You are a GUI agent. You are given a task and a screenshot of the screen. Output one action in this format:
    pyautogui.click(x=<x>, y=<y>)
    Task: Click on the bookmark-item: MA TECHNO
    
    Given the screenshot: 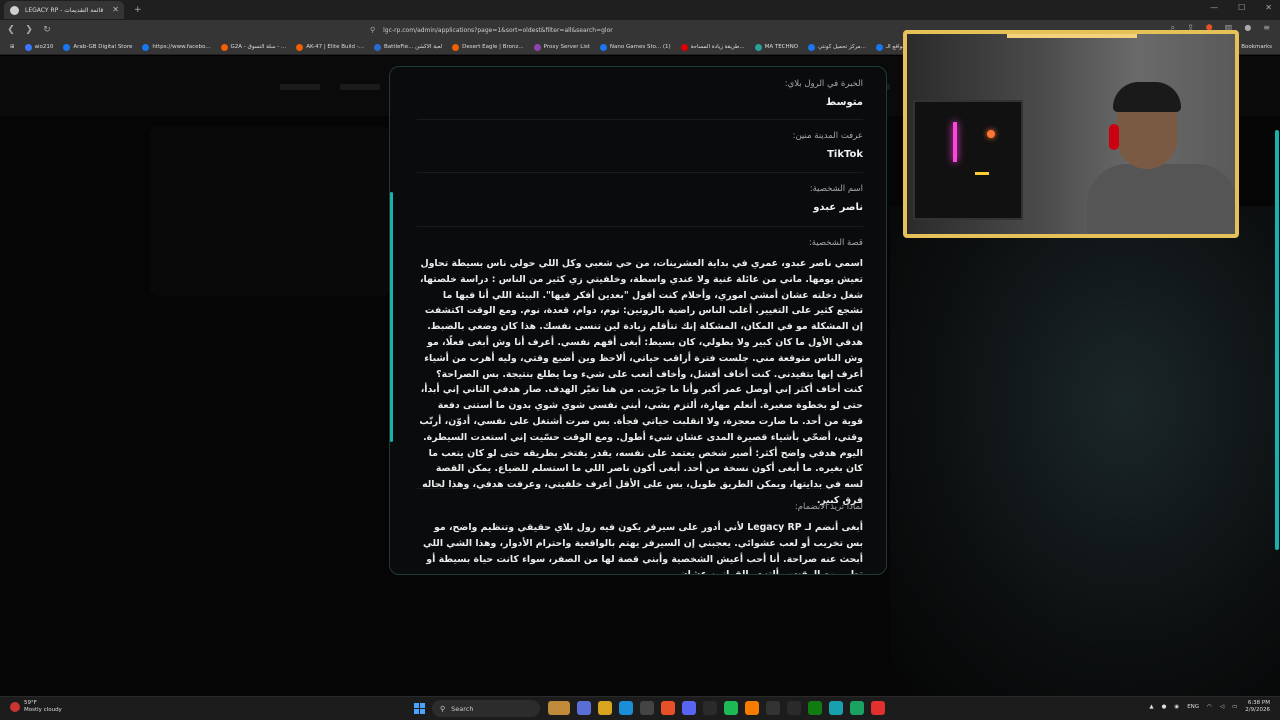 What is the action you would take?
    pyautogui.click(x=776, y=47)
    